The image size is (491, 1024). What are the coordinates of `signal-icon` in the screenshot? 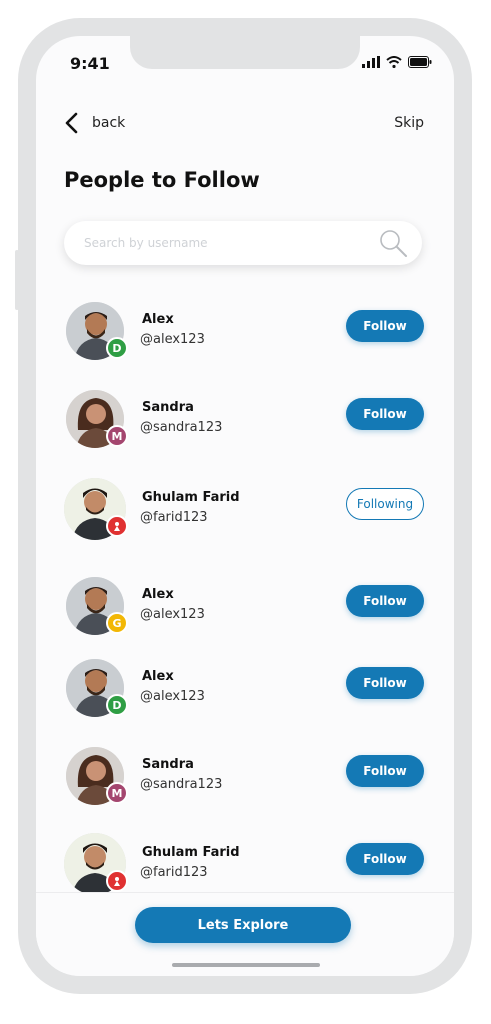 It's located at (371, 62).